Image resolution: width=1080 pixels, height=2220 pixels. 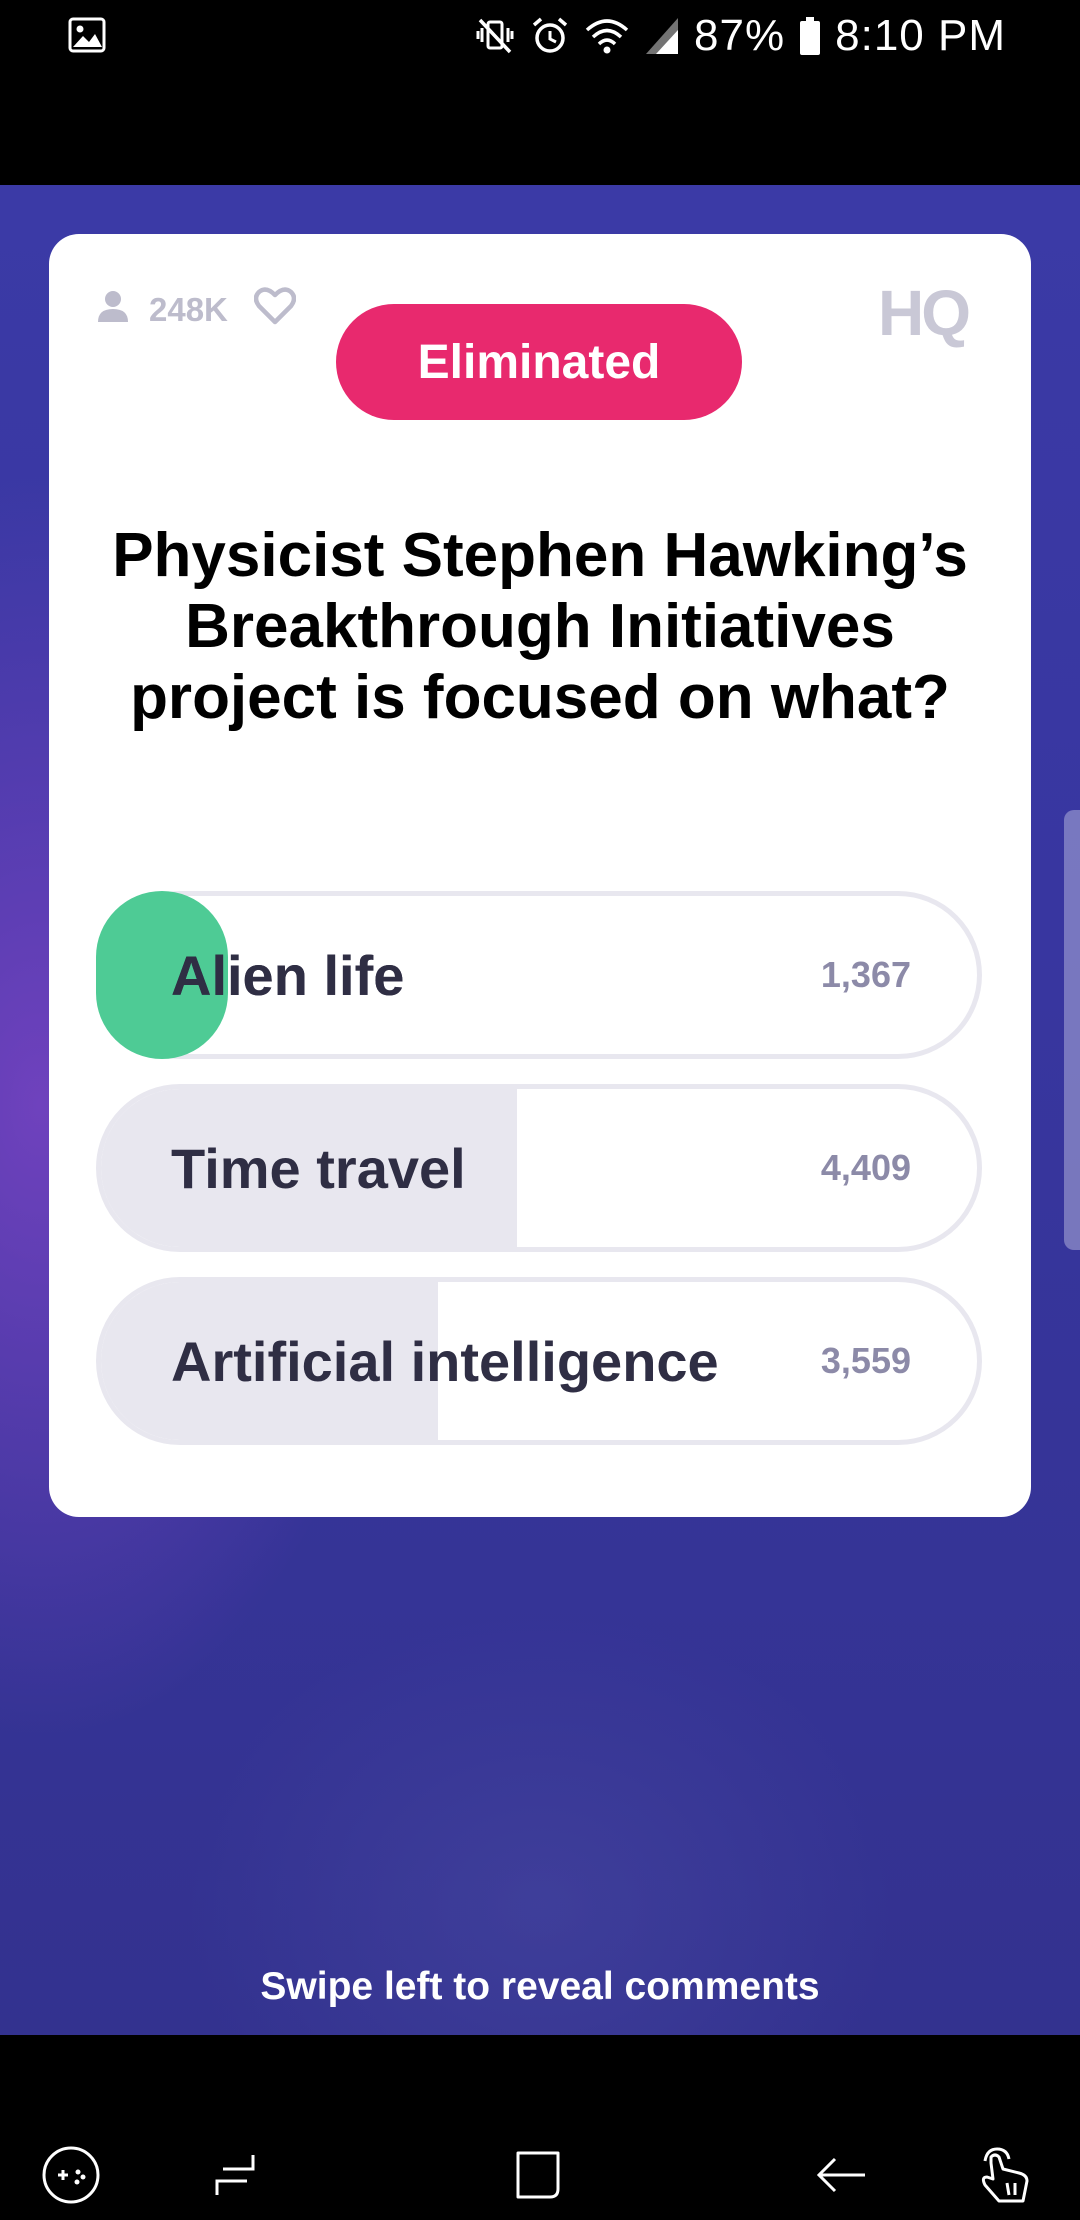 What do you see at coordinates (540, 1986) in the screenshot?
I see `swipe-hint: Swipe left to reveal comments` at bounding box center [540, 1986].